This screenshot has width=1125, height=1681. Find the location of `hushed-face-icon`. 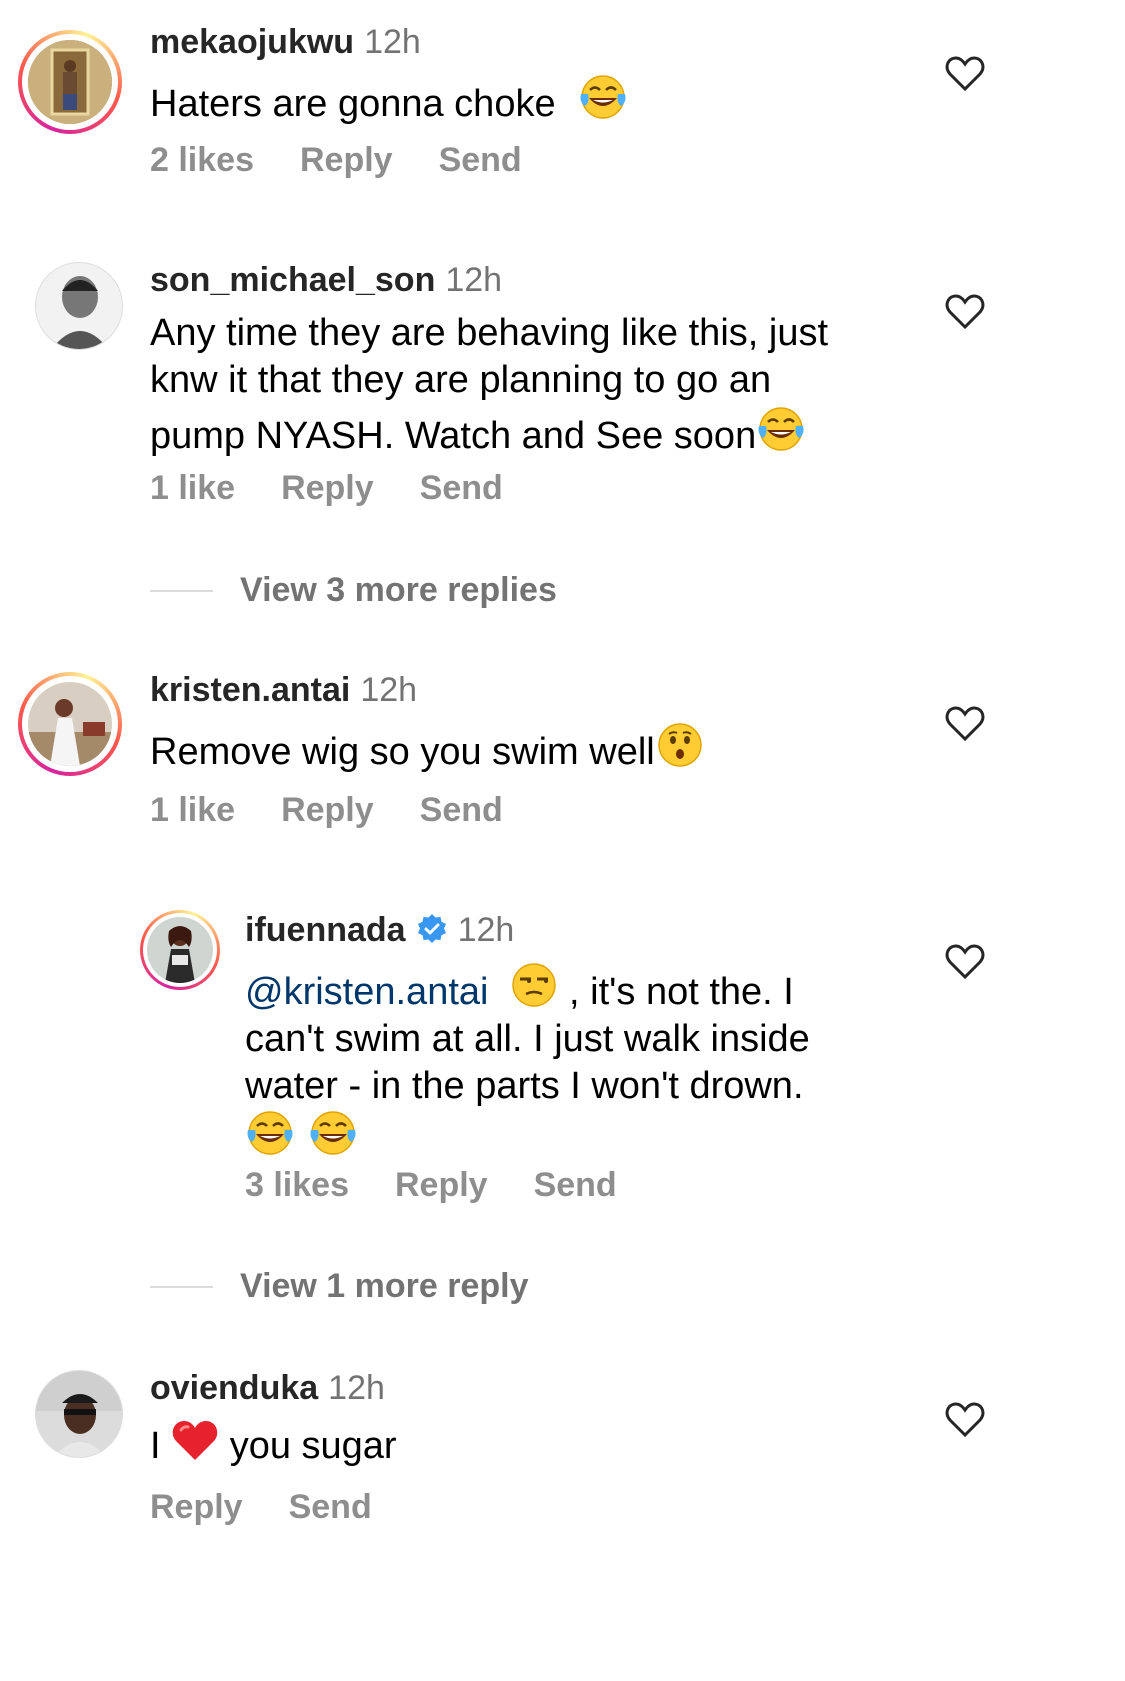

hushed-face-icon is located at coordinates (679, 745).